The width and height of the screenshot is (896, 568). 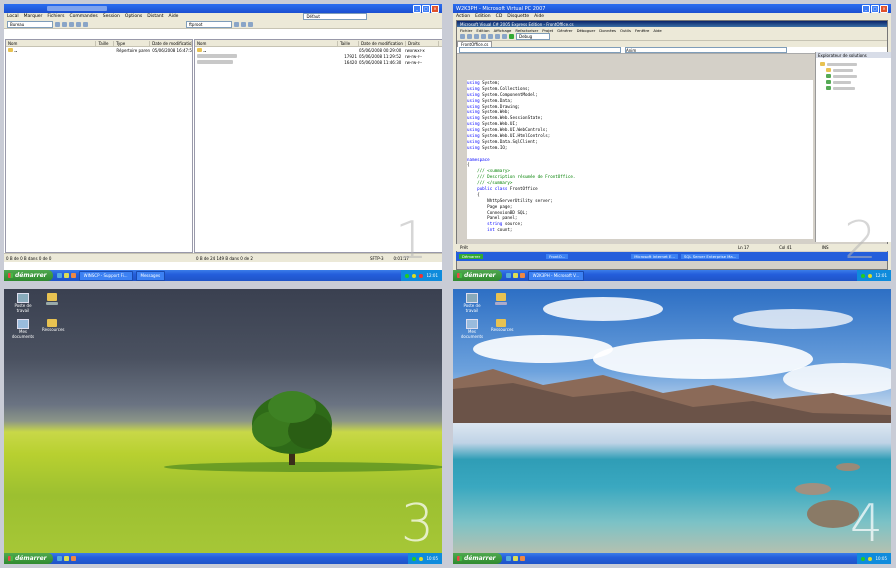 What do you see at coordinates (318, 62) in the screenshot?
I see `remote-row: 16420 05/06/2008 11:46:30 rw-rw-r--` at bounding box center [318, 62].